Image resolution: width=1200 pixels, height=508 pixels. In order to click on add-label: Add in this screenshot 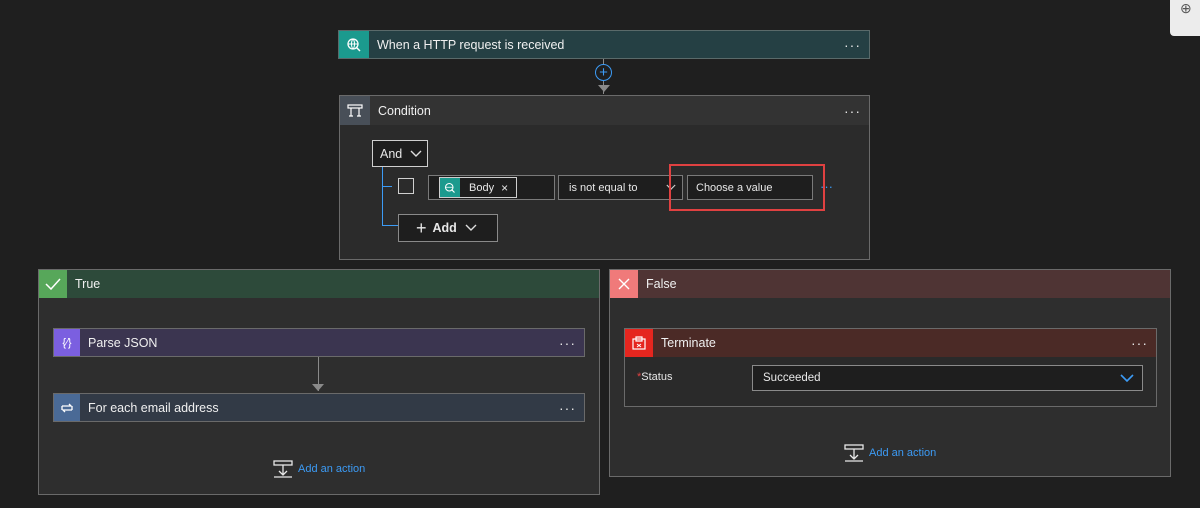, I will do `click(444, 228)`.